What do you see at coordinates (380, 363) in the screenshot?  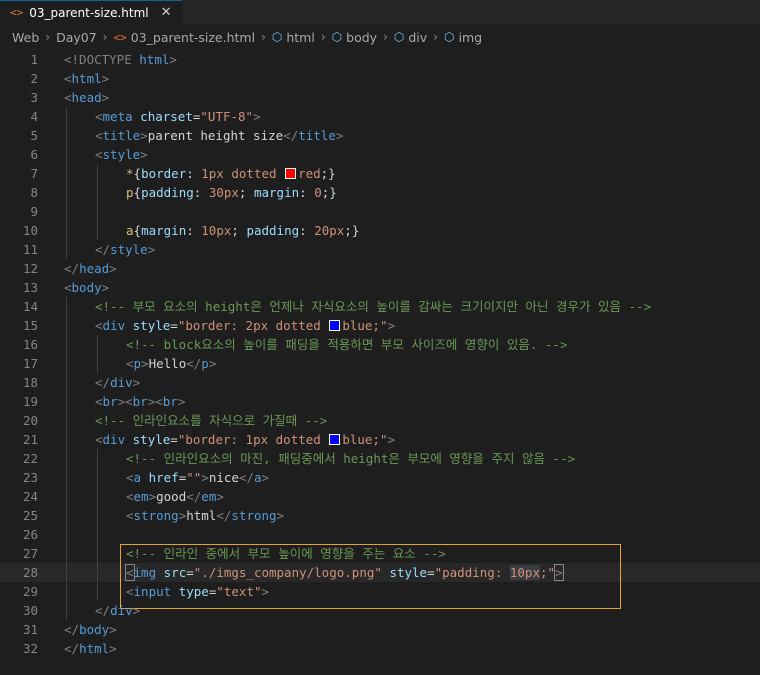 I see `code-line: 17 <p>Hello</p>` at bounding box center [380, 363].